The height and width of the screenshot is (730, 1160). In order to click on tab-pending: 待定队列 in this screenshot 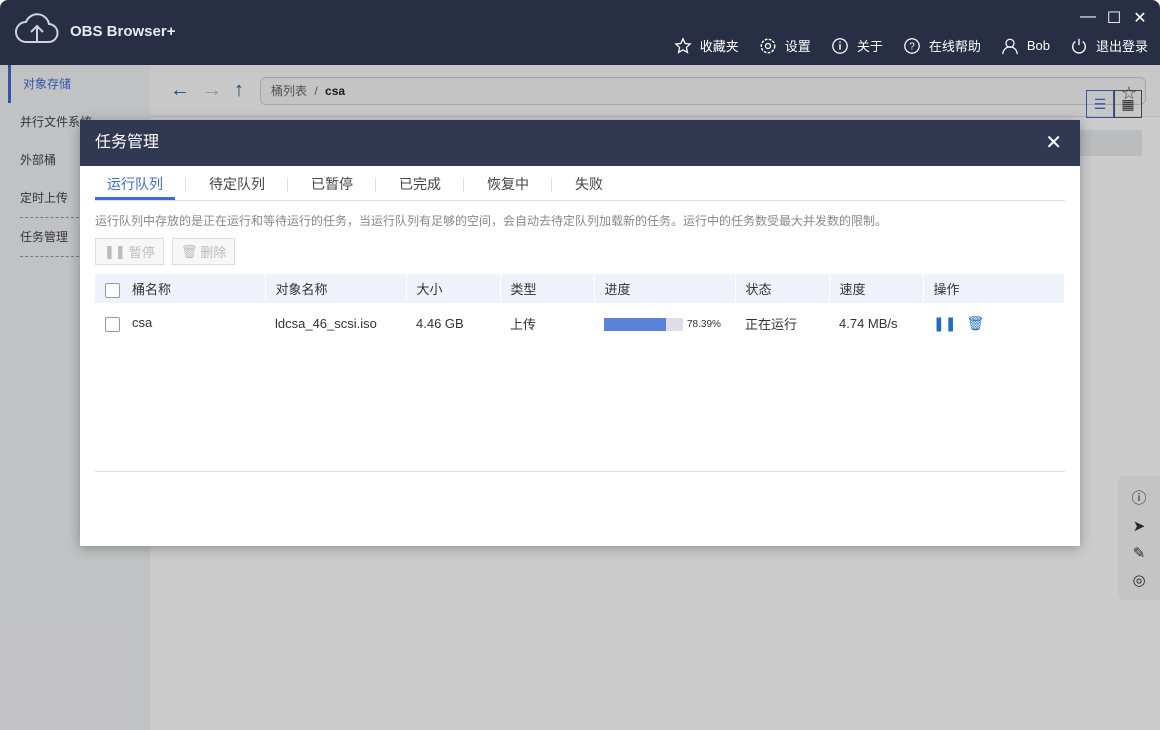, I will do `click(231, 185)`.